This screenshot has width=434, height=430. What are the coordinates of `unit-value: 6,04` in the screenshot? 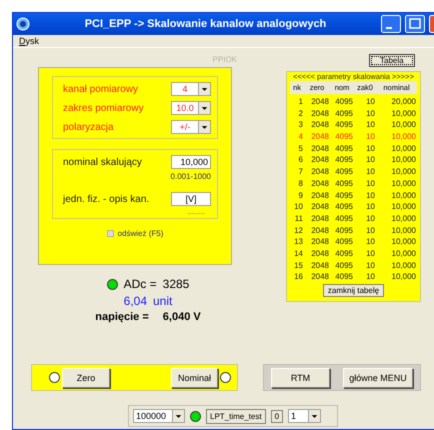 It's located at (135, 301).